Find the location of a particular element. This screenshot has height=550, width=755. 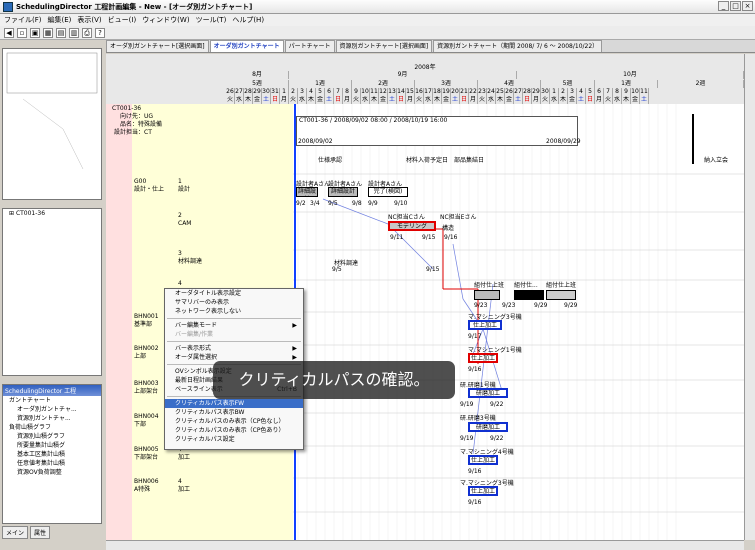

day-label: 4 is located at coordinates (311, 92).